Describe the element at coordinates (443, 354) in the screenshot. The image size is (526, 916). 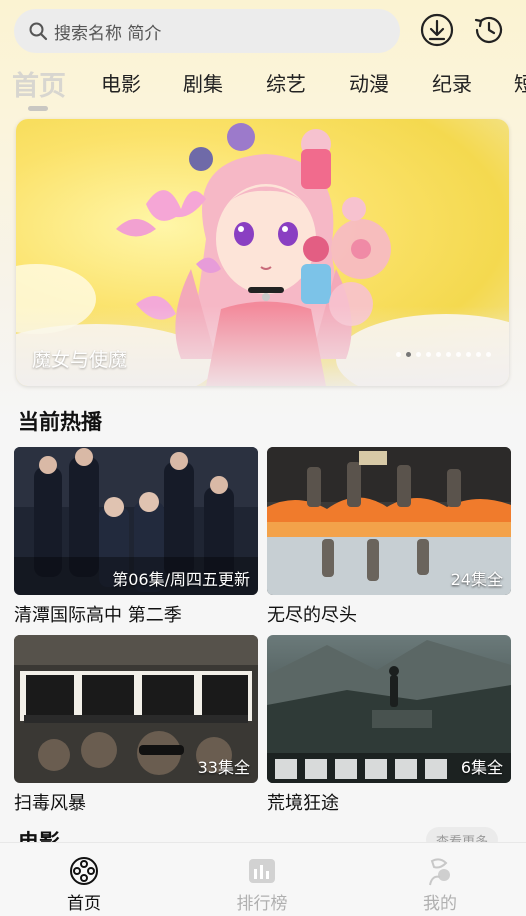
I see `carousel-indicator` at that location.